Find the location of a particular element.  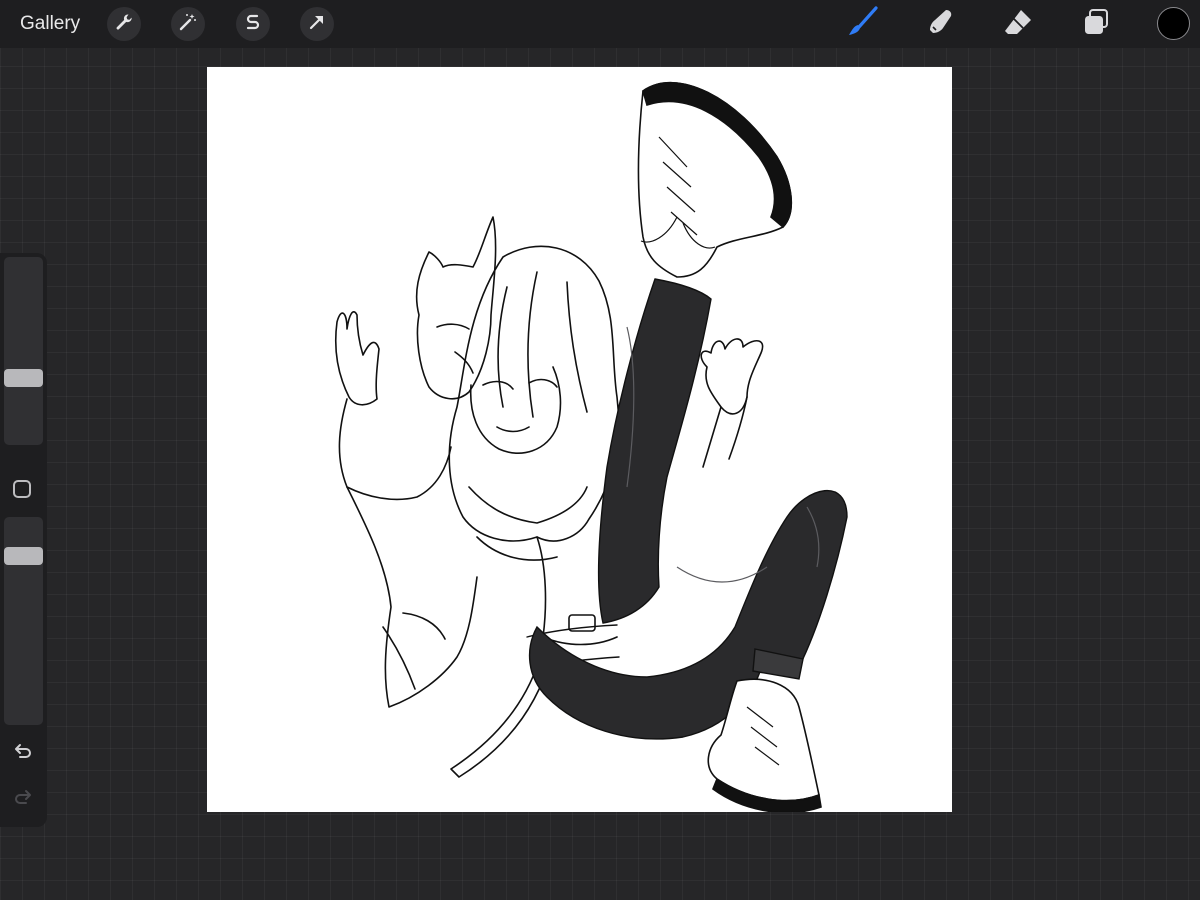

redo-arrow-icon is located at coordinates (23, 799).